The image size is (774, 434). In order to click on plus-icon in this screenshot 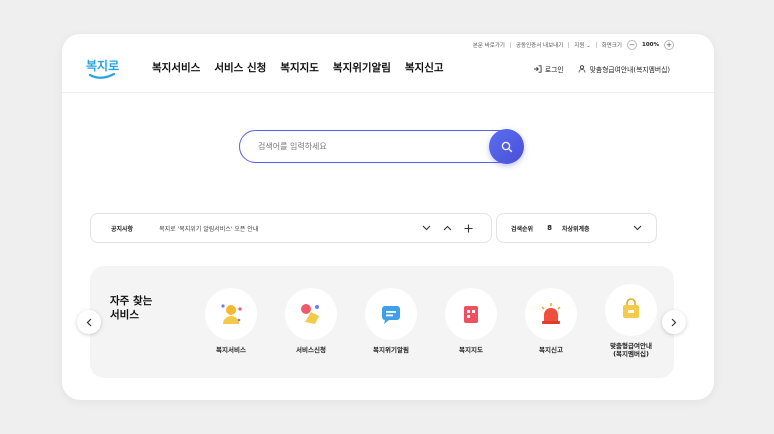, I will do `click(468, 228)`.